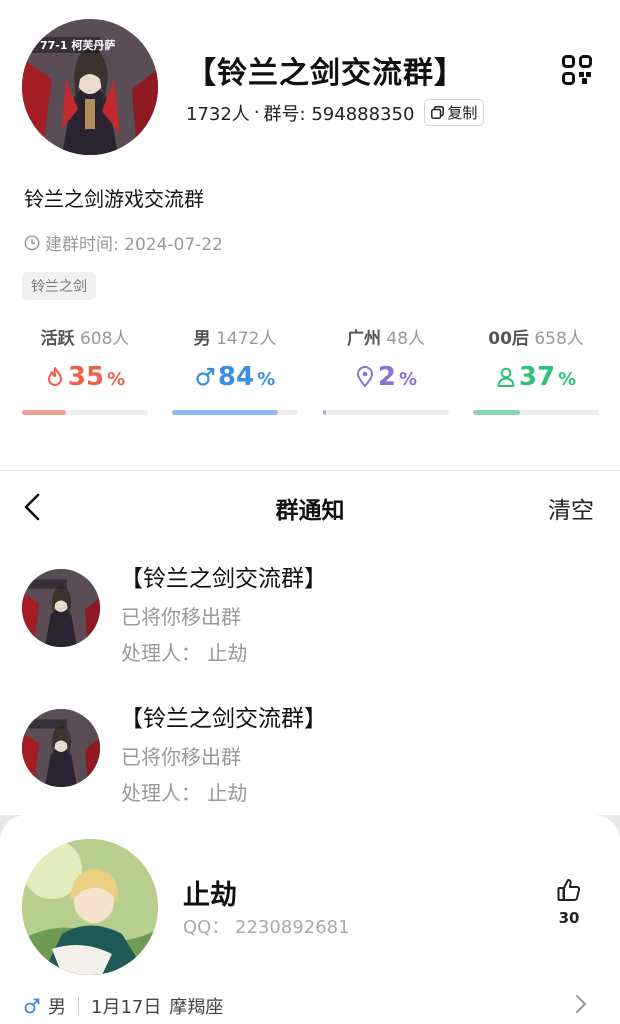 The image size is (620, 1024). What do you see at coordinates (577, 70) in the screenshot?
I see `qr-code-icon` at bounding box center [577, 70].